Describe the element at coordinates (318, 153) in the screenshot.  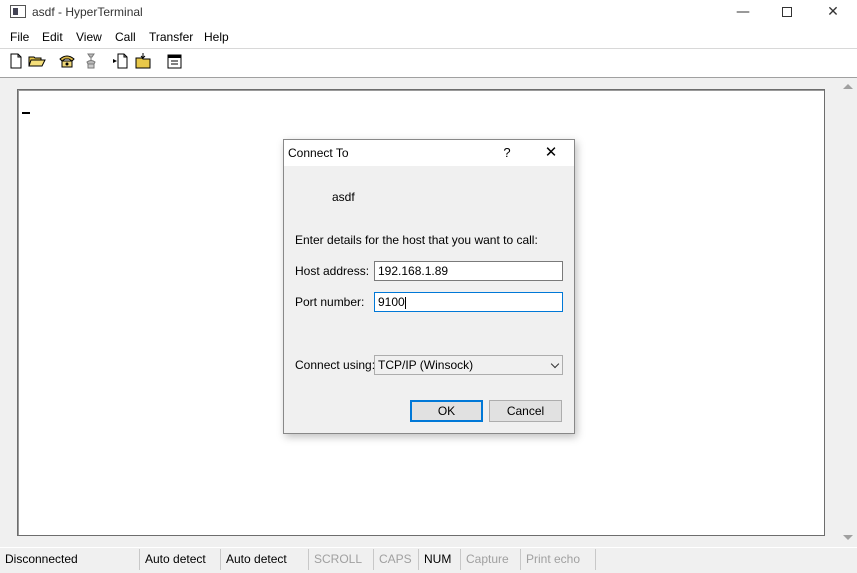
I see `dialog-title: Connect To` at that location.